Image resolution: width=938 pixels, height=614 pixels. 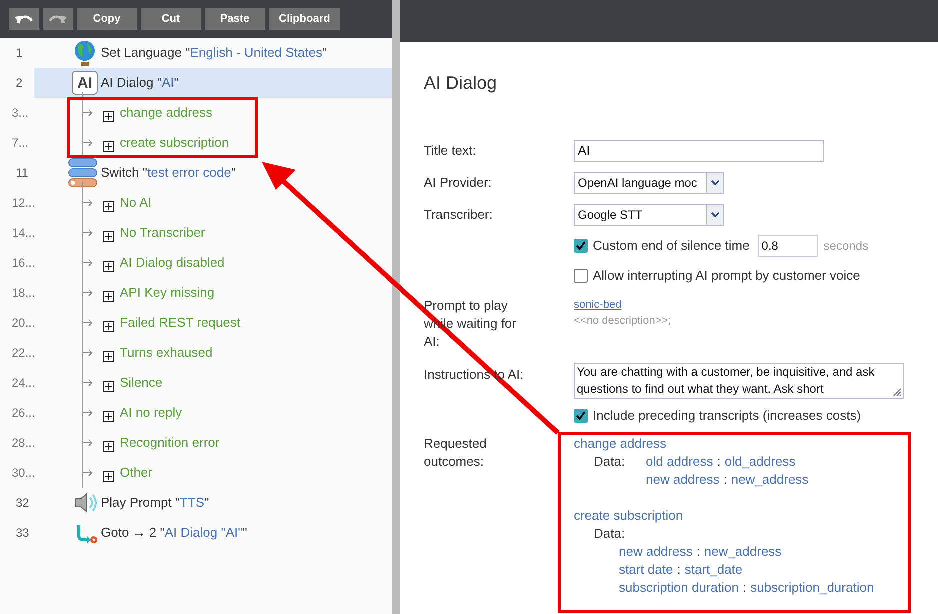 I want to click on tree-node-row: Play Prompt "TTS", so click(x=213, y=503).